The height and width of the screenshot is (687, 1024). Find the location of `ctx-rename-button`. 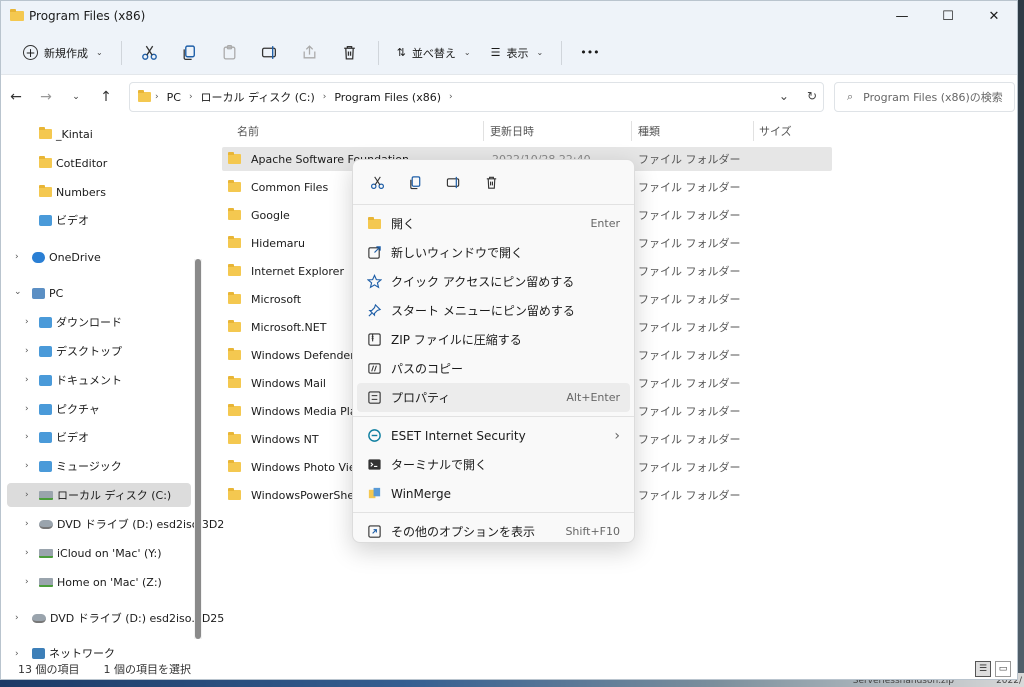

ctx-rename-button is located at coordinates (453, 182).